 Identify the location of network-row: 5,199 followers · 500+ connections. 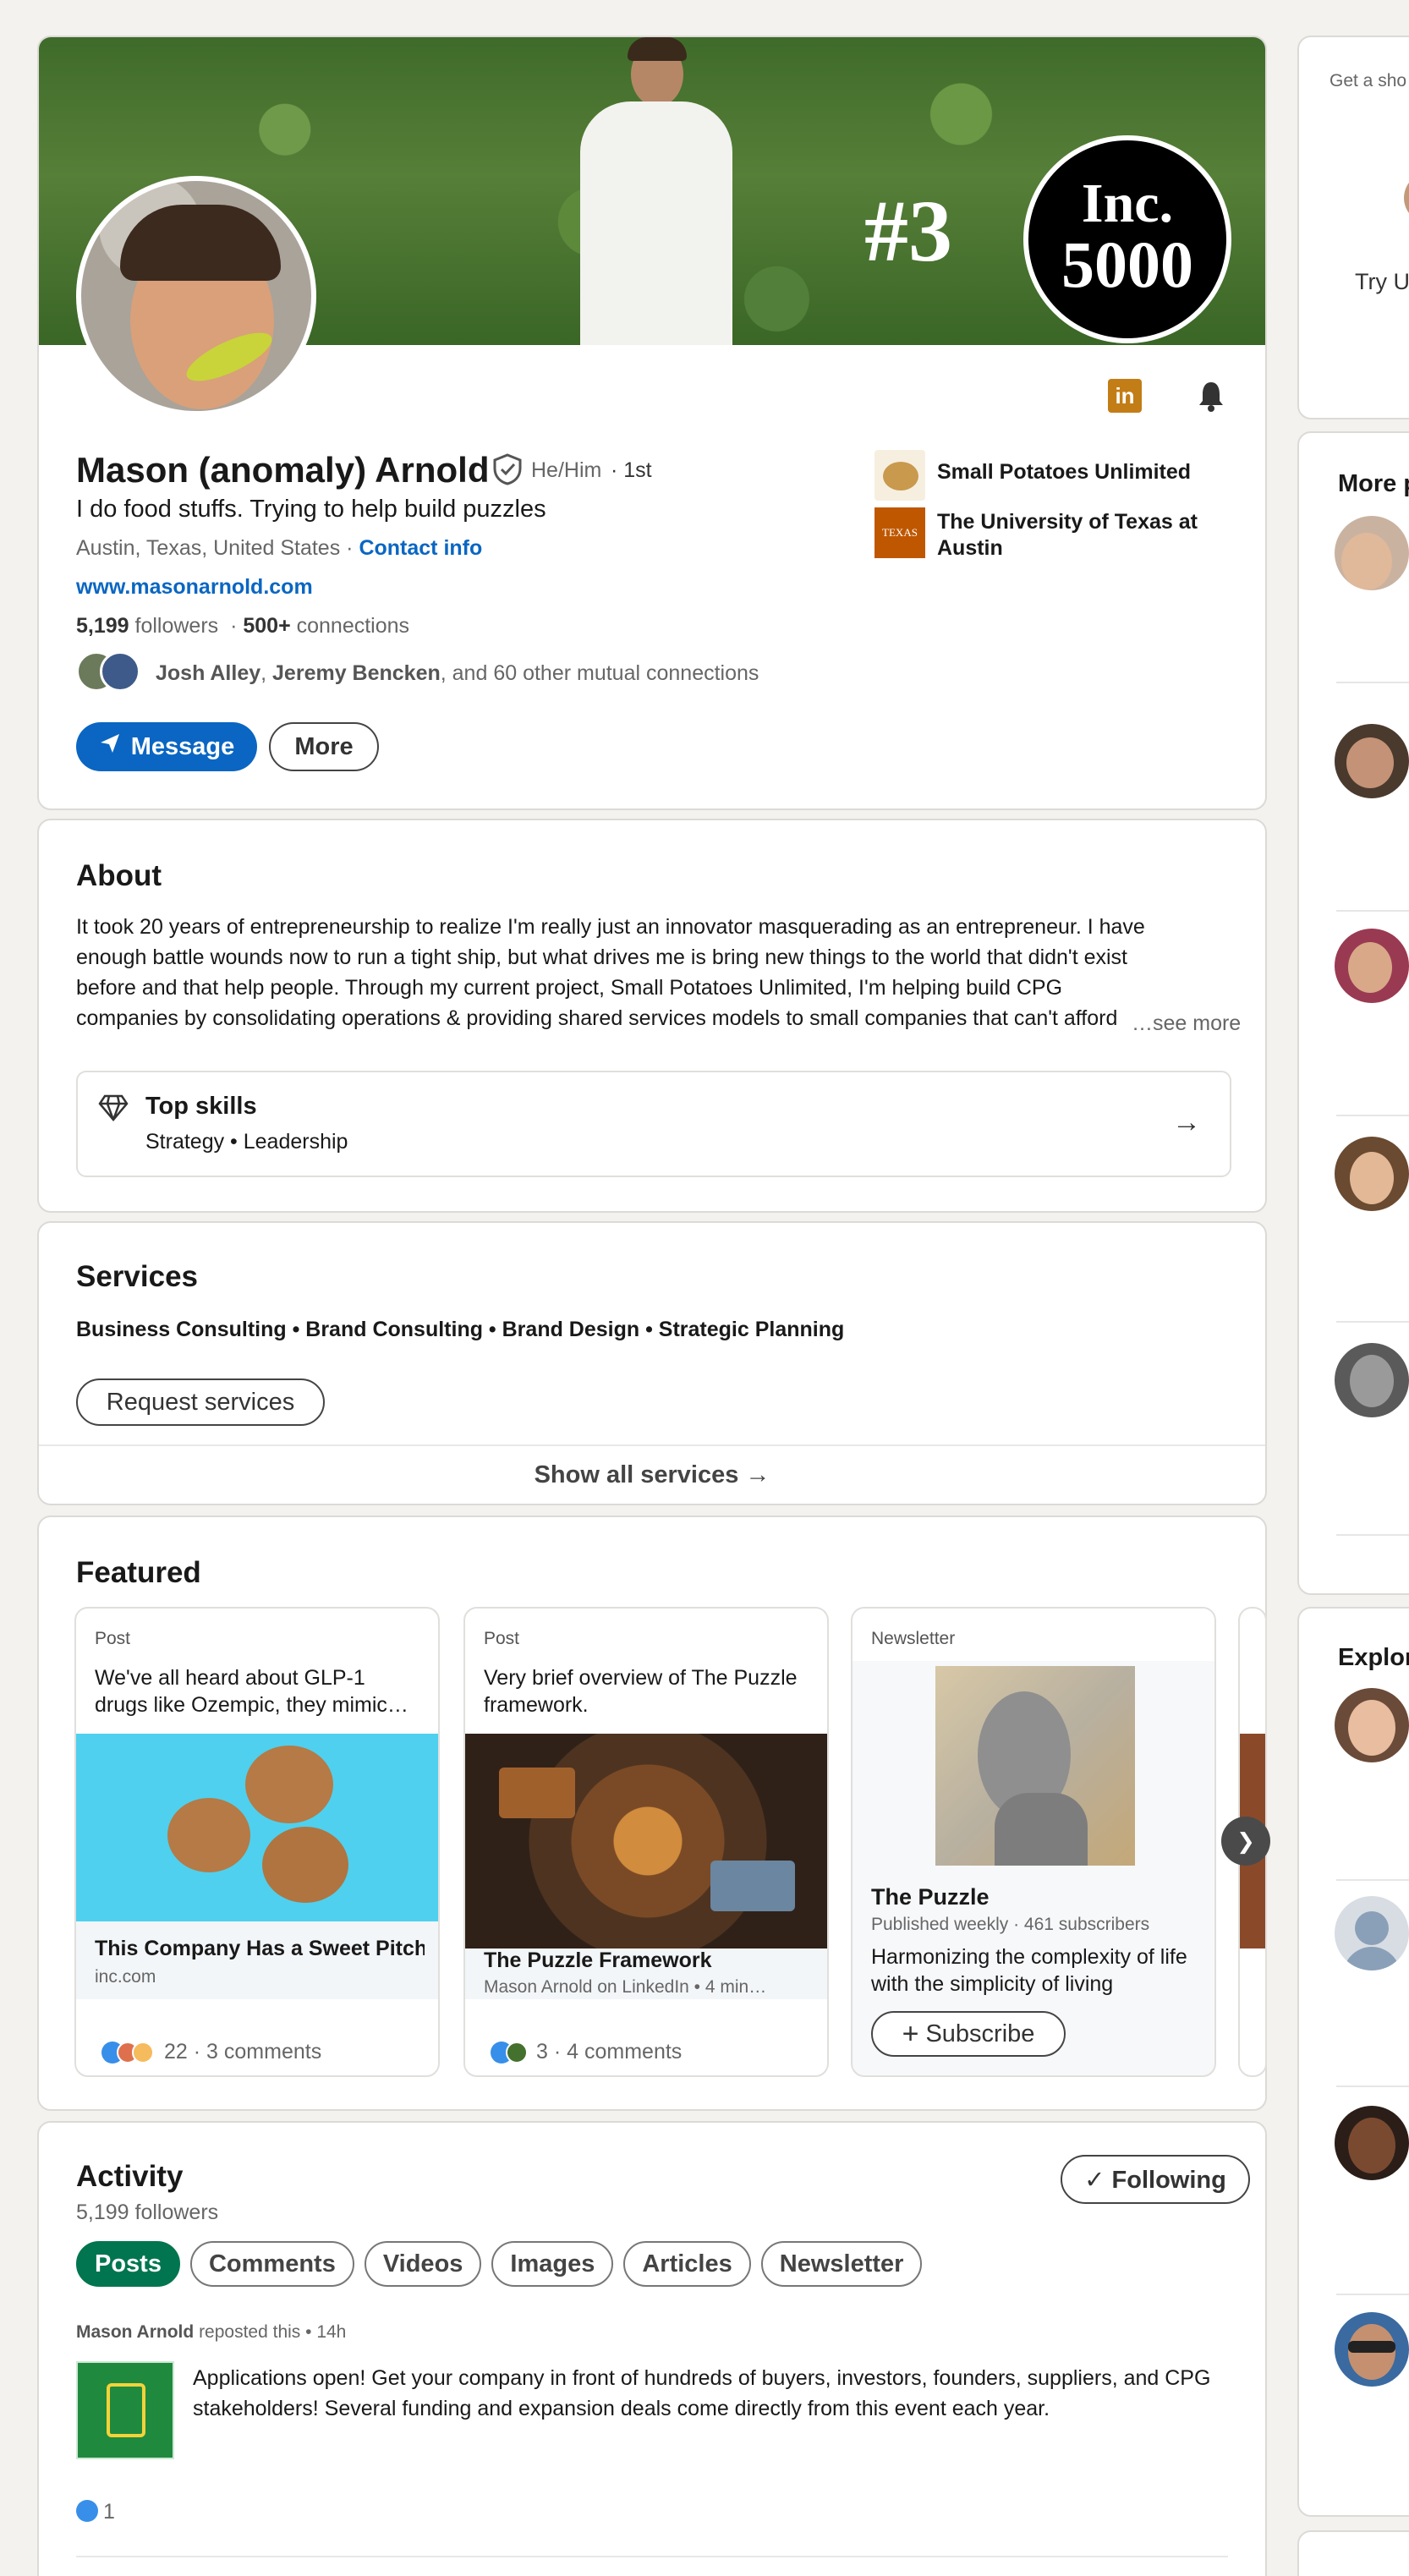
(243, 626).